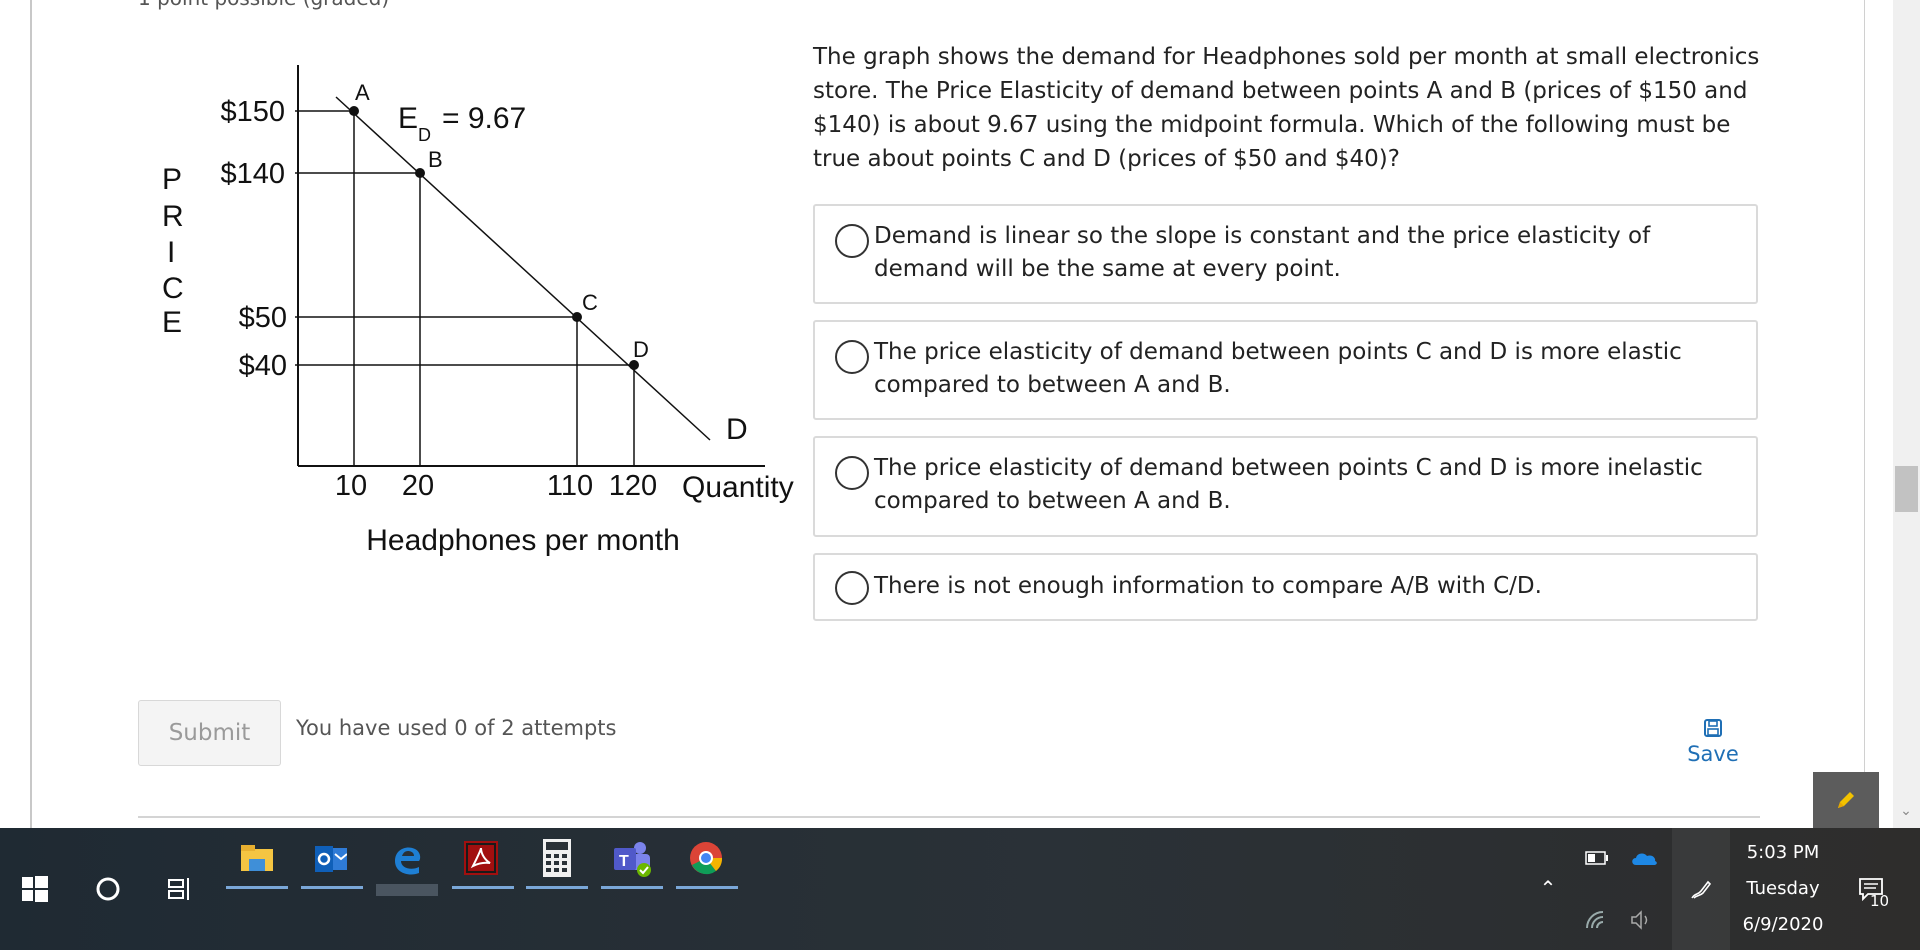 This screenshot has width=1920, height=950. Describe the element at coordinates (1864, 414) in the screenshot. I see `card-right-border` at that location.